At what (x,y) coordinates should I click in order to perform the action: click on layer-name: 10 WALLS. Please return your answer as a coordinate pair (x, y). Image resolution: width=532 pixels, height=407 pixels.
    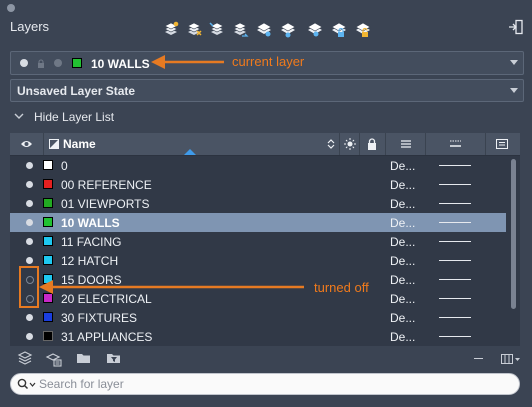
    Looking at the image, I should click on (90, 223).